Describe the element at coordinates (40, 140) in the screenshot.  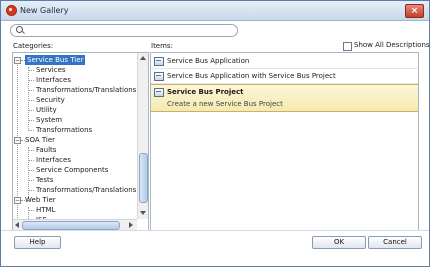
I see `category-label: SOA Tier` at that location.